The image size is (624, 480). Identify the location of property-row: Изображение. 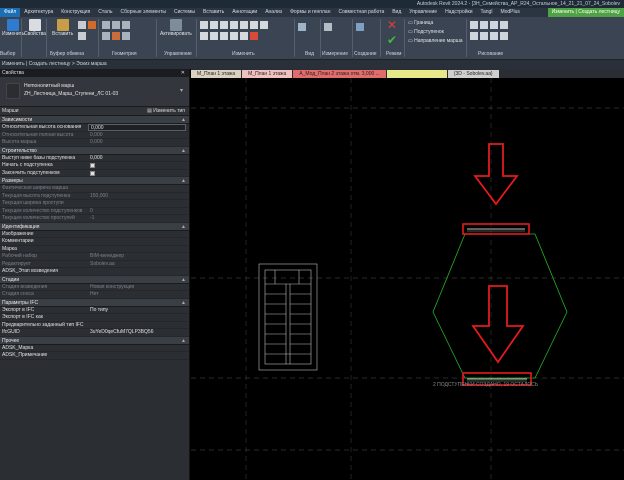
(94, 234).